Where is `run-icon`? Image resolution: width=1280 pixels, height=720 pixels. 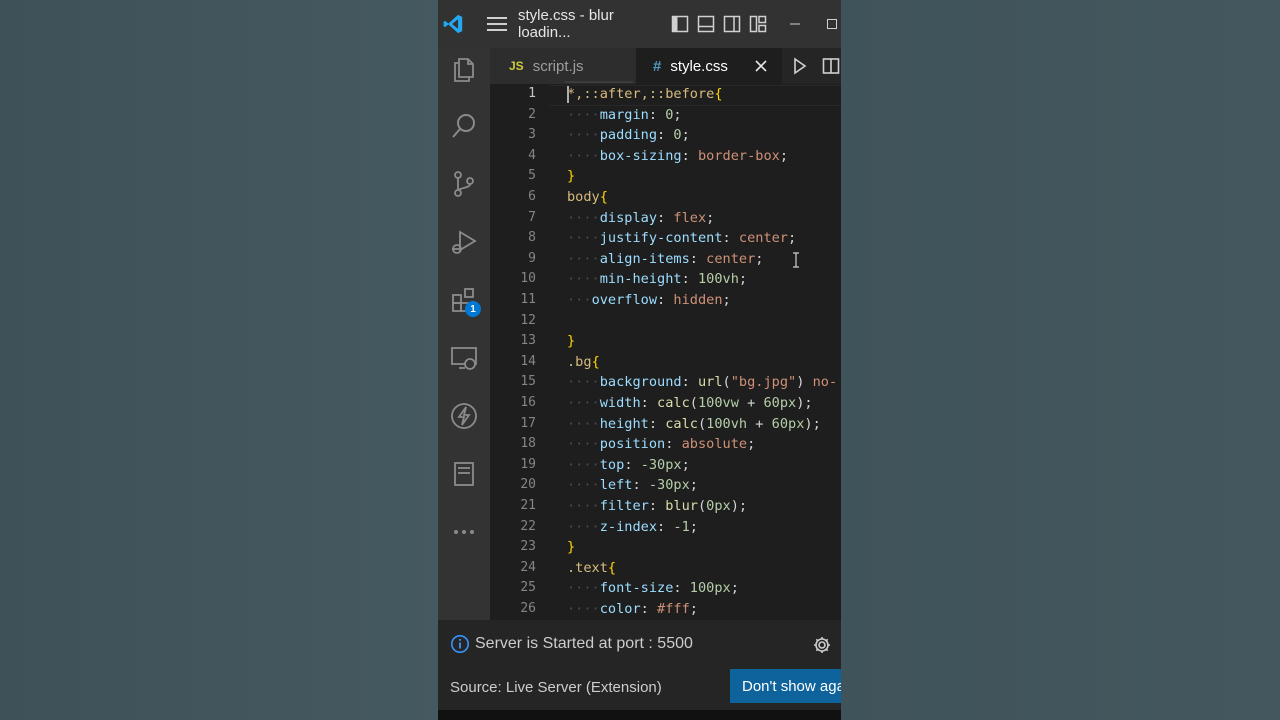 run-icon is located at coordinates (800, 66).